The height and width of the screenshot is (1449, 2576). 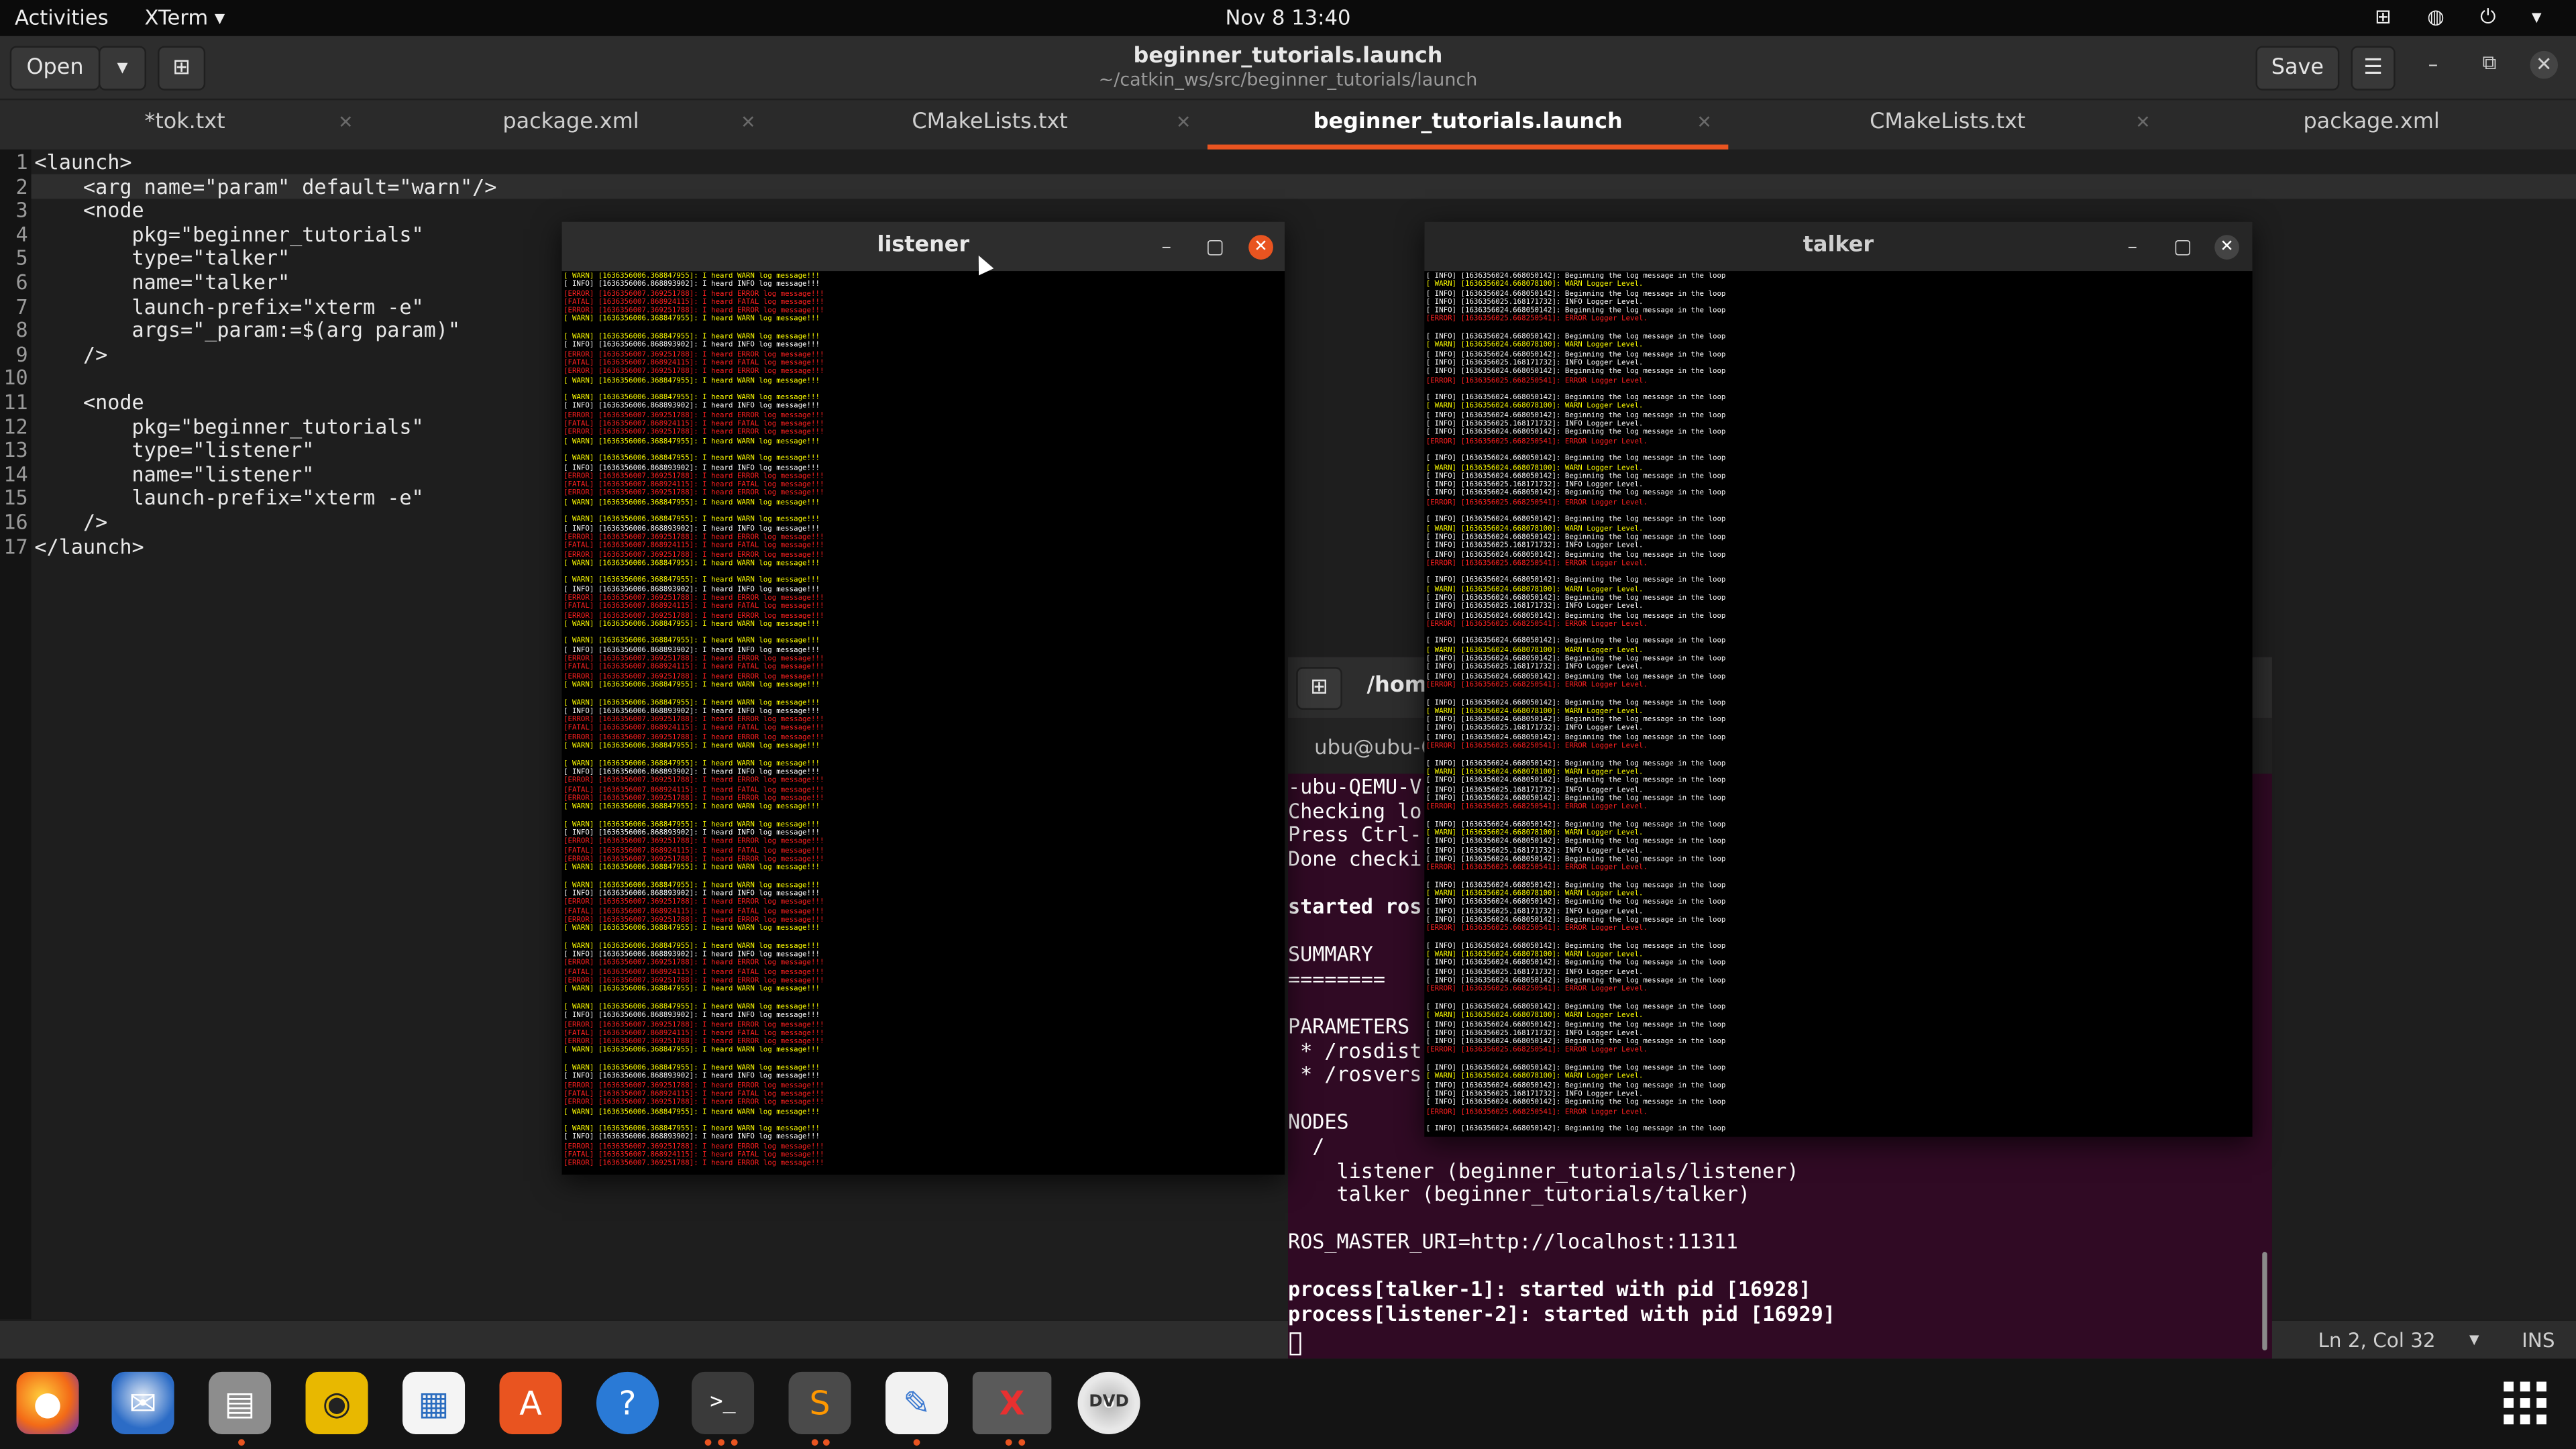 What do you see at coordinates (185, 124) in the screenshot?
I see `tab-tok-txt: *tok.txt ✕` at bounding box center [185, 124].